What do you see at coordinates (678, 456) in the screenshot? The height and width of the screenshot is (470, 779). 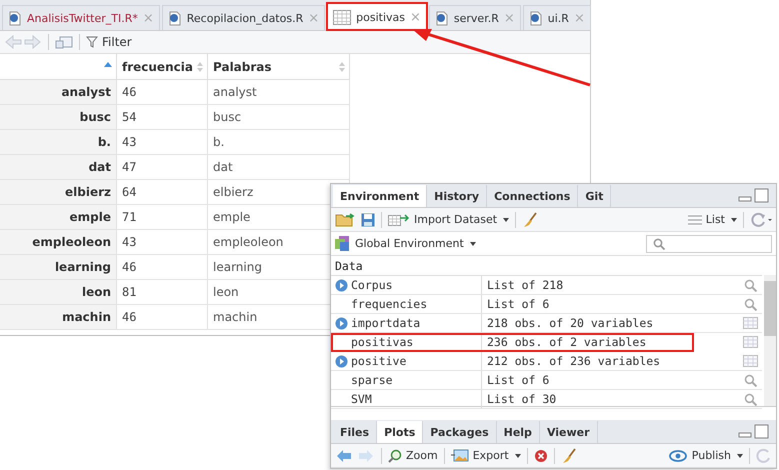 I see `publish-icon` at bounding box center [678, 456].